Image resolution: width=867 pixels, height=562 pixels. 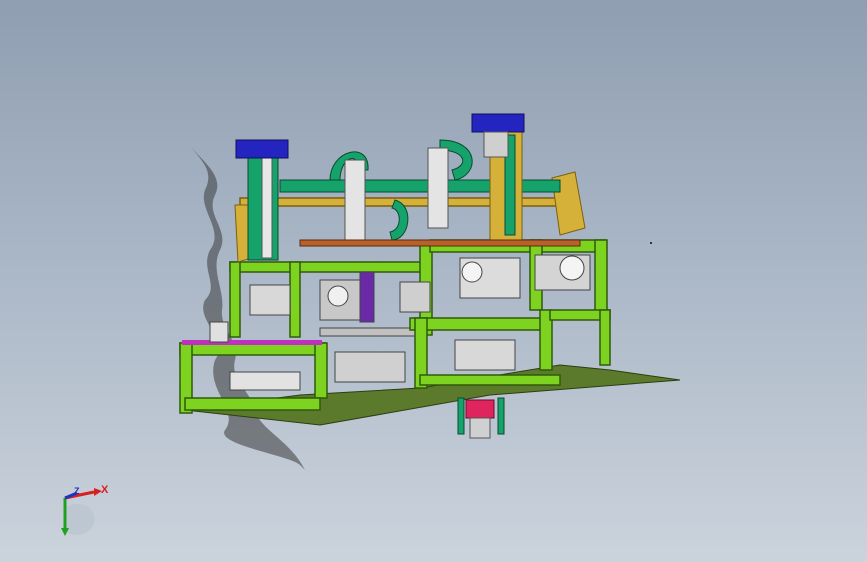 I want to click on axis-triad, so click(x=81, y=512).